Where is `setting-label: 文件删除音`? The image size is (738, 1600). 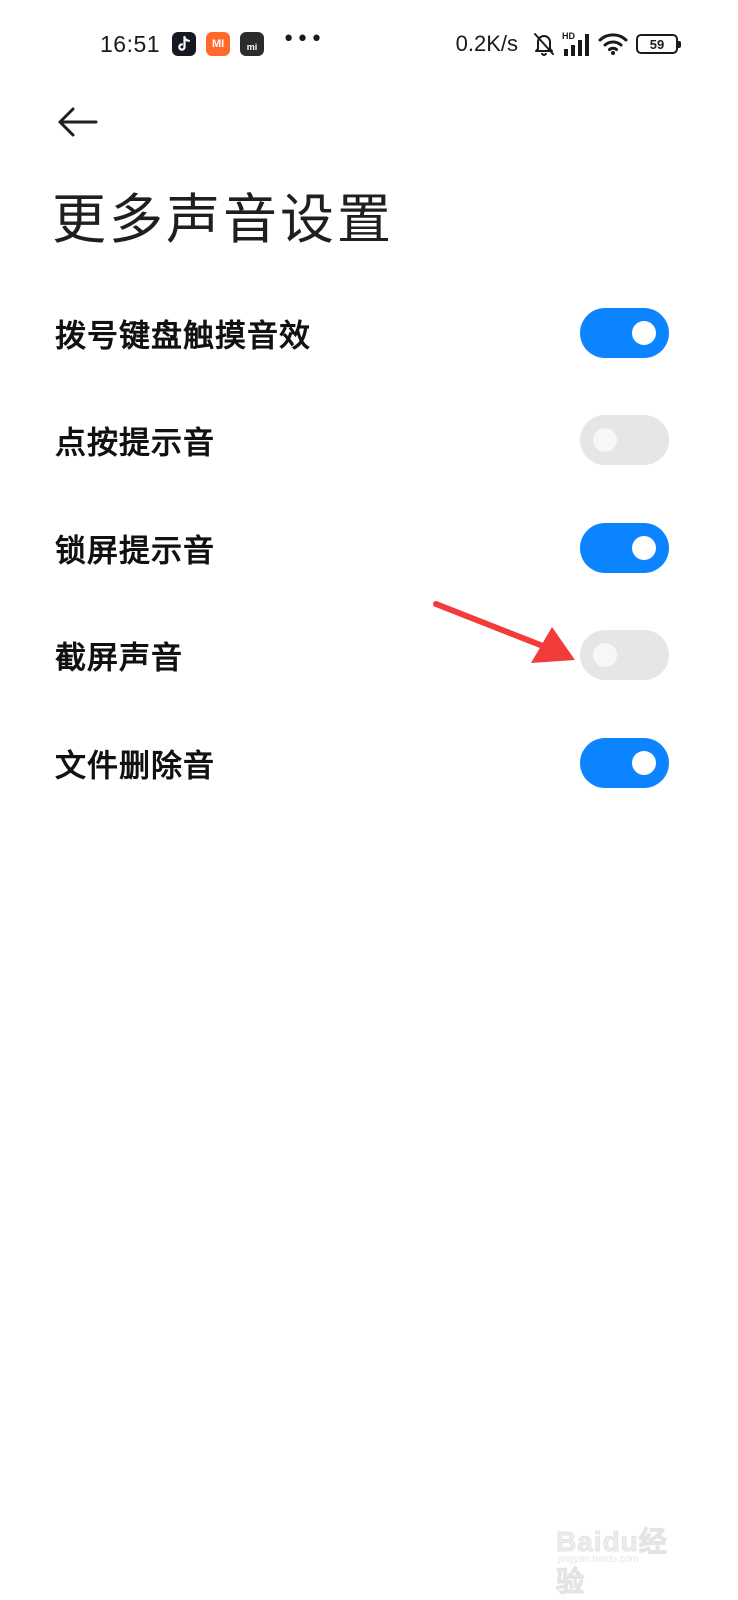 setting-label: 文件删除音 is located at coordinates (135, 766).